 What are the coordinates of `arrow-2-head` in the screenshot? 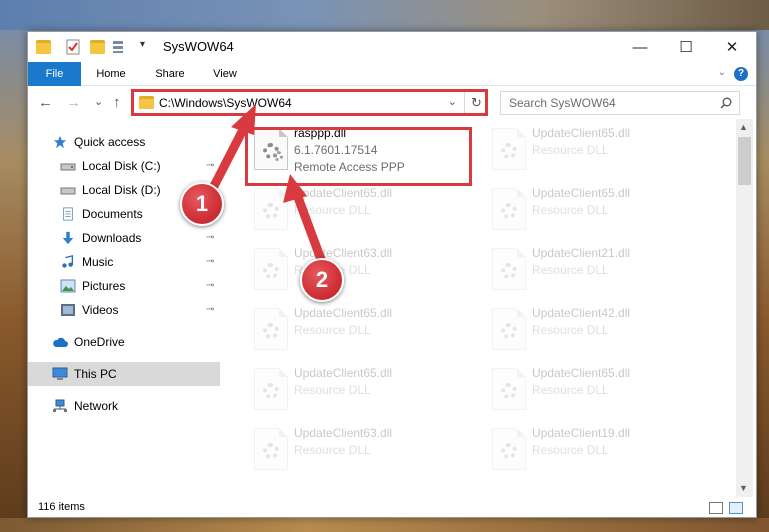 It's located at (295, 188).